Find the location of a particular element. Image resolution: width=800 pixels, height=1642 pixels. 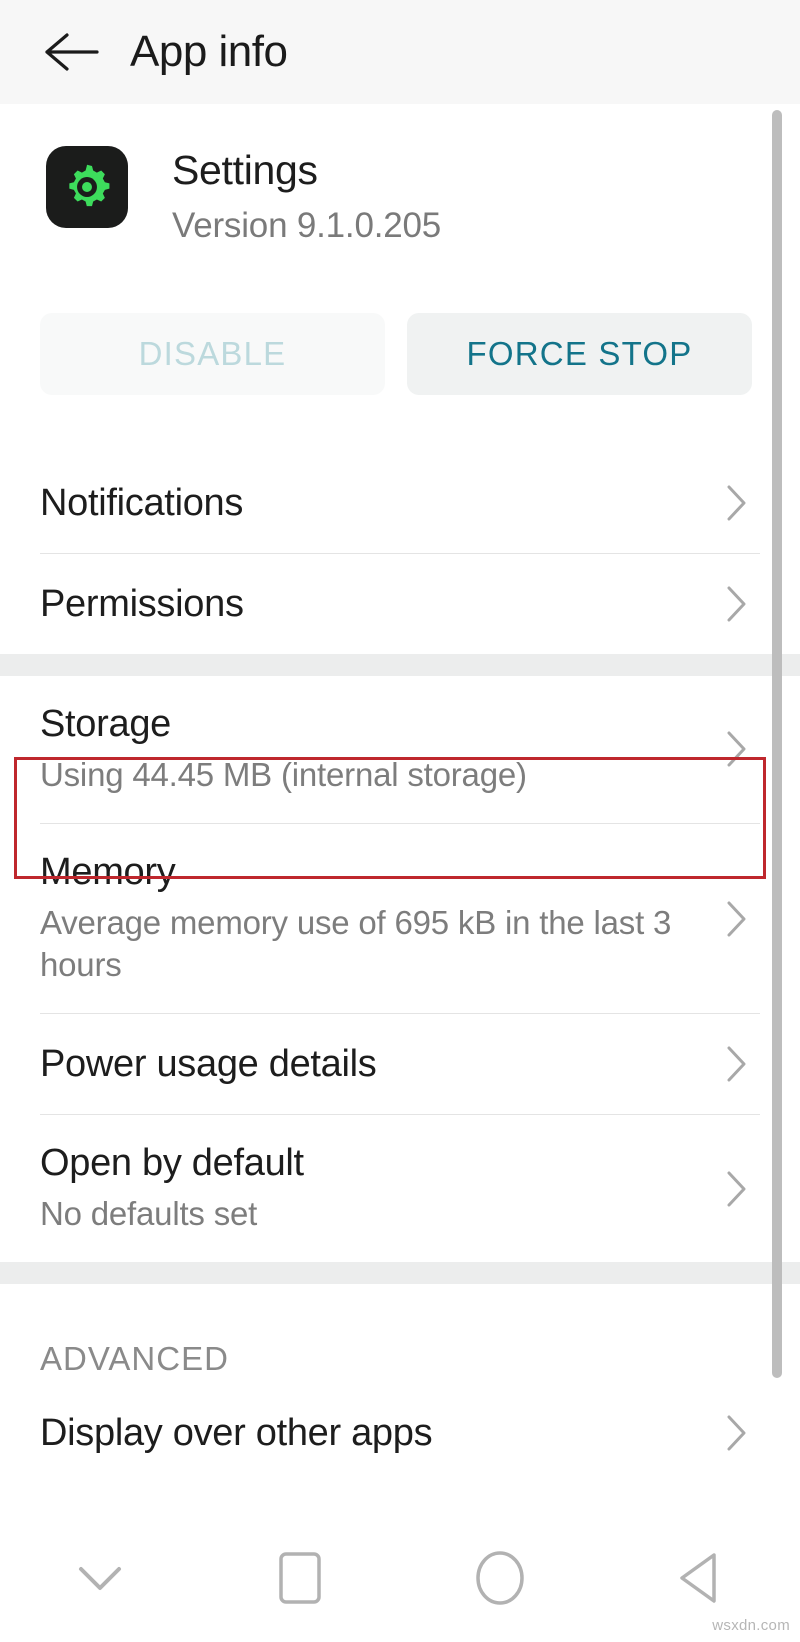

list-item-permissions: Permissions is located at coordinates (400, 604).